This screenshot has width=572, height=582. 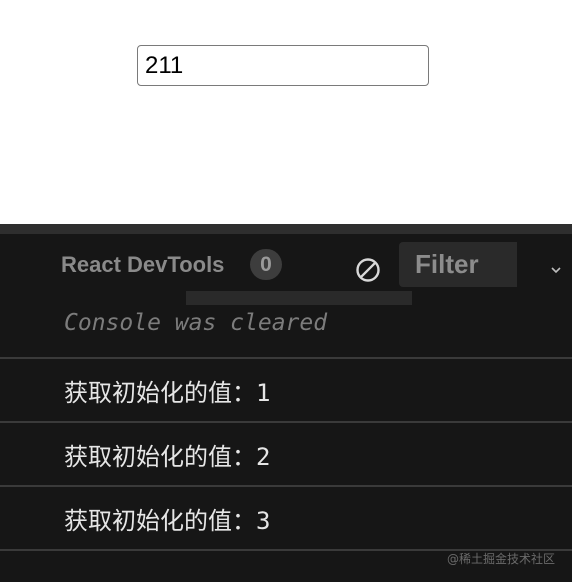 I want to click on filter-placeholder: Filter, so click(x=447, y=264).